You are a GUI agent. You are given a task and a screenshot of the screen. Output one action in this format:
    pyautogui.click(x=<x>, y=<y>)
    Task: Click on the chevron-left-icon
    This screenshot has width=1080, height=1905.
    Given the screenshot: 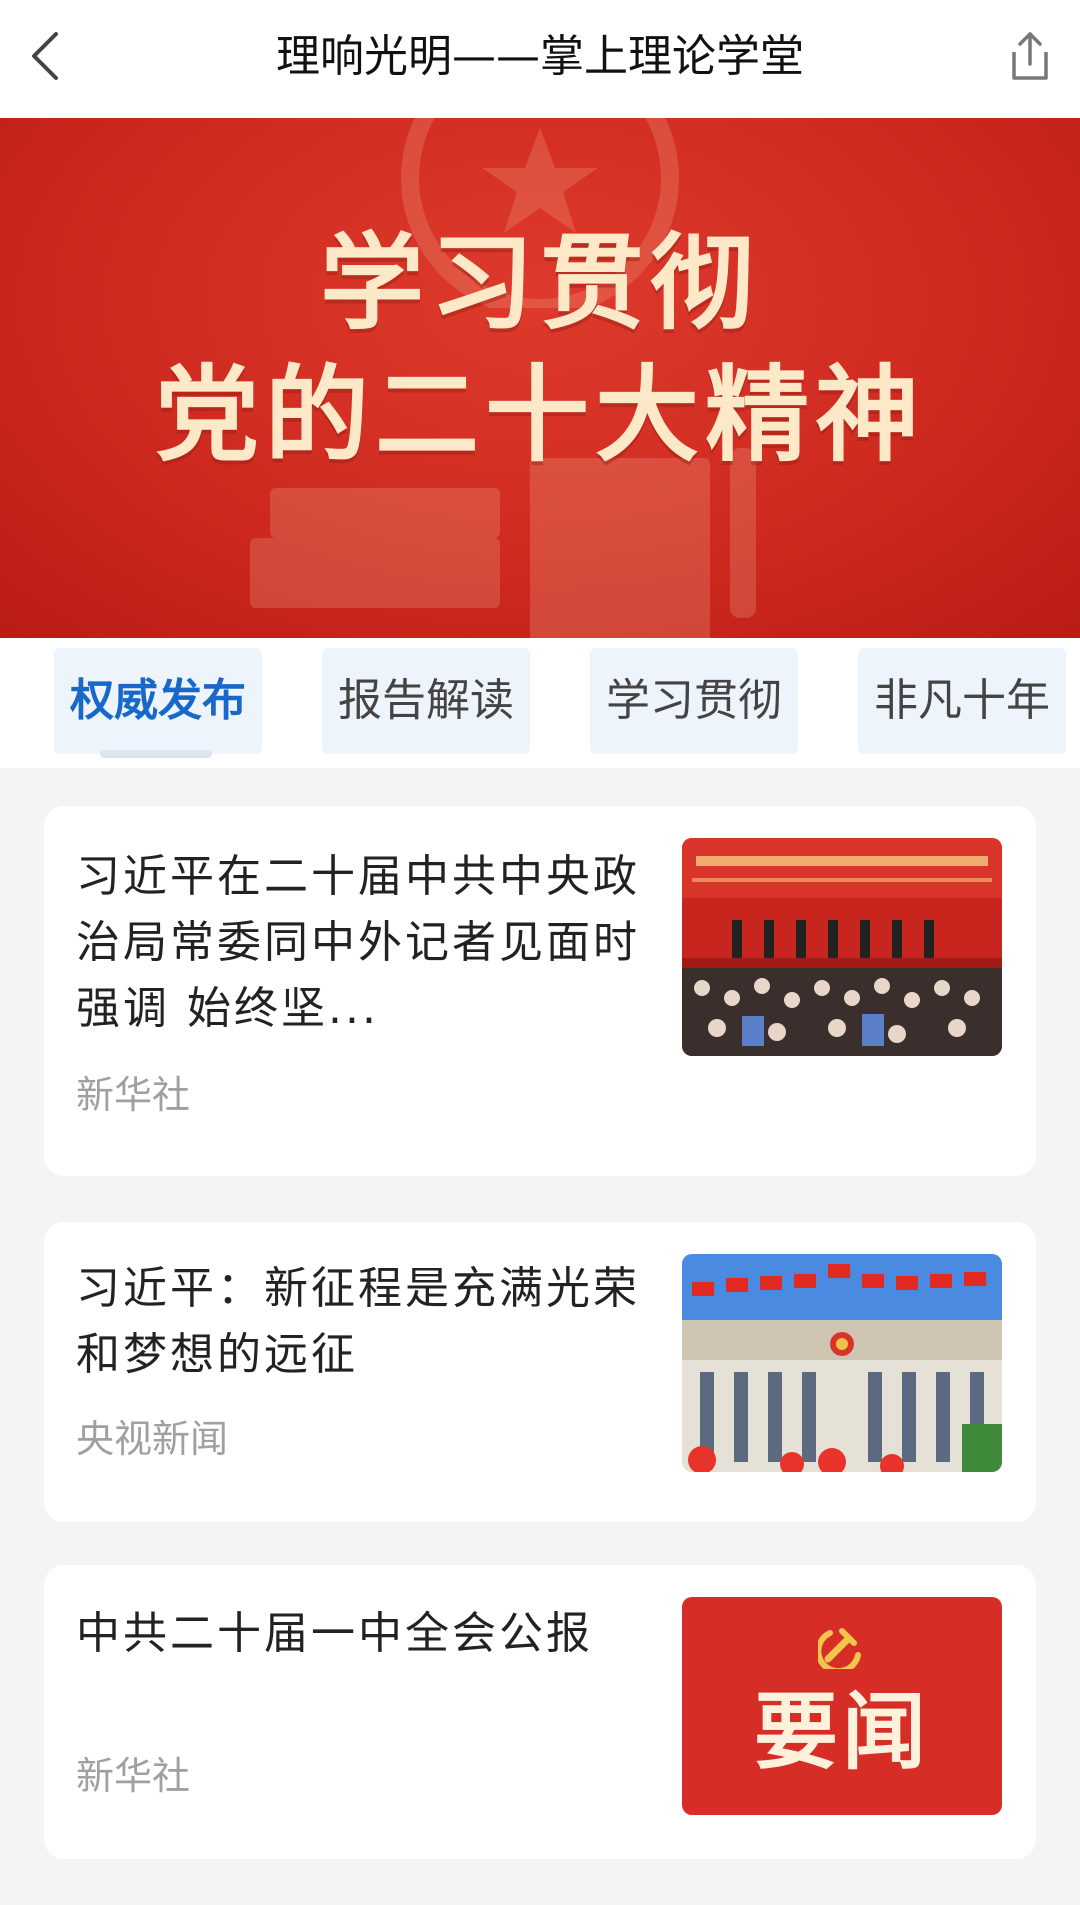 What is the action you would take?
    pyautogui.click(x=45, y=56)
    